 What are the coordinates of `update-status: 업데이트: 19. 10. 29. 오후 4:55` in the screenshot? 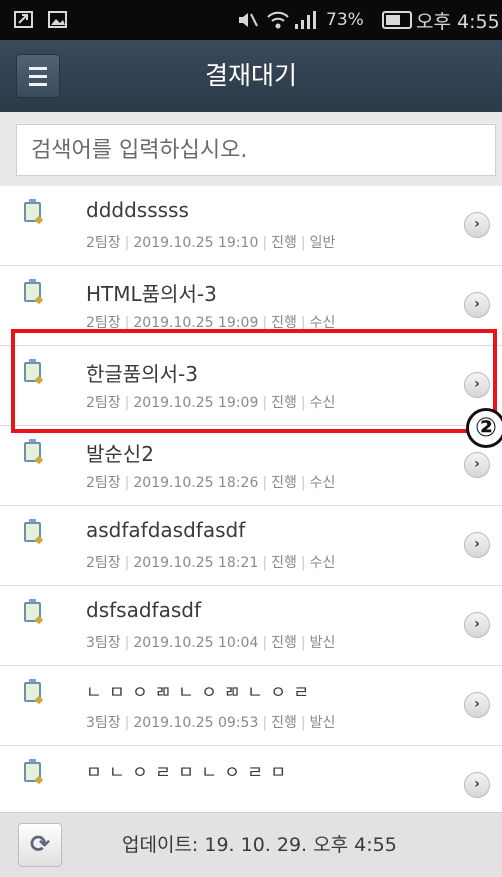 It's located at (259, 845).